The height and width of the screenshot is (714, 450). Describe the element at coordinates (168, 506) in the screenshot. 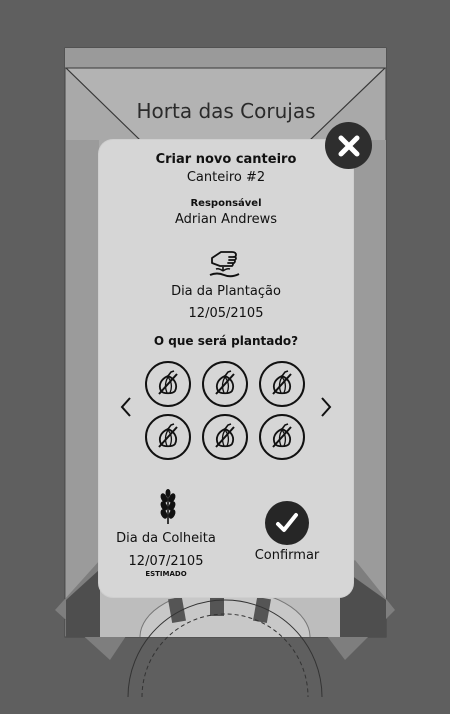

I see `wheat-icon` at that location.